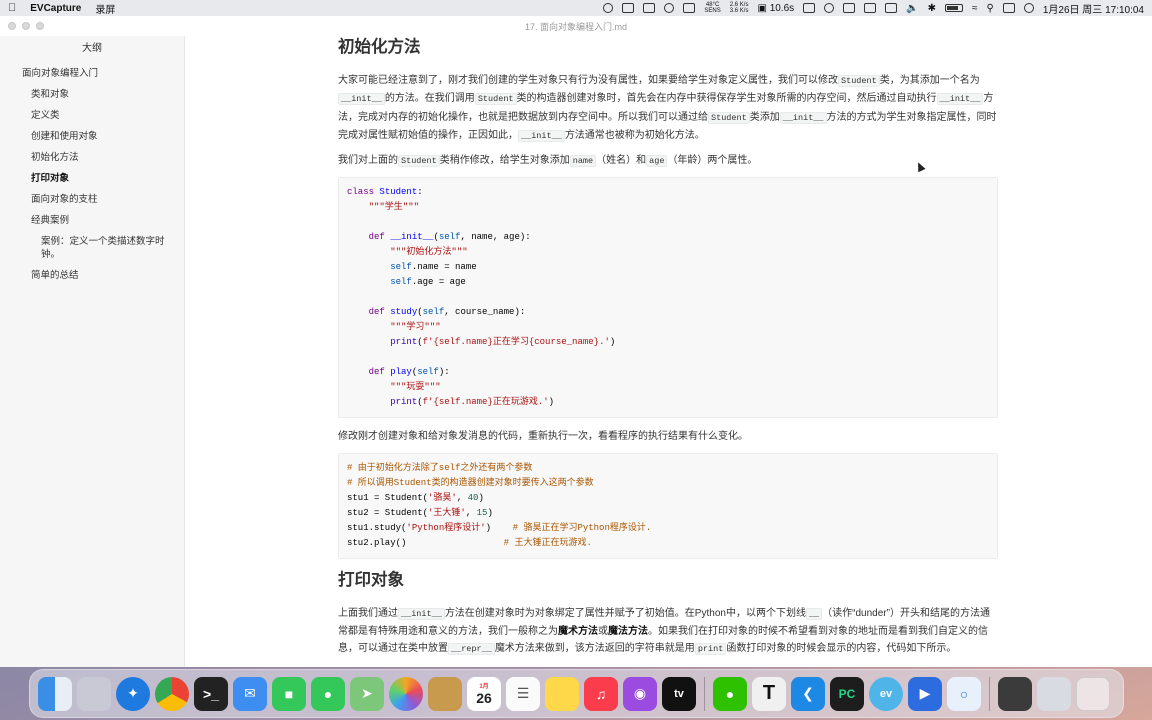 The height and width of the screenshot is (720, 1152). I want to click on maps-icon: ➤, so click(367, 693).